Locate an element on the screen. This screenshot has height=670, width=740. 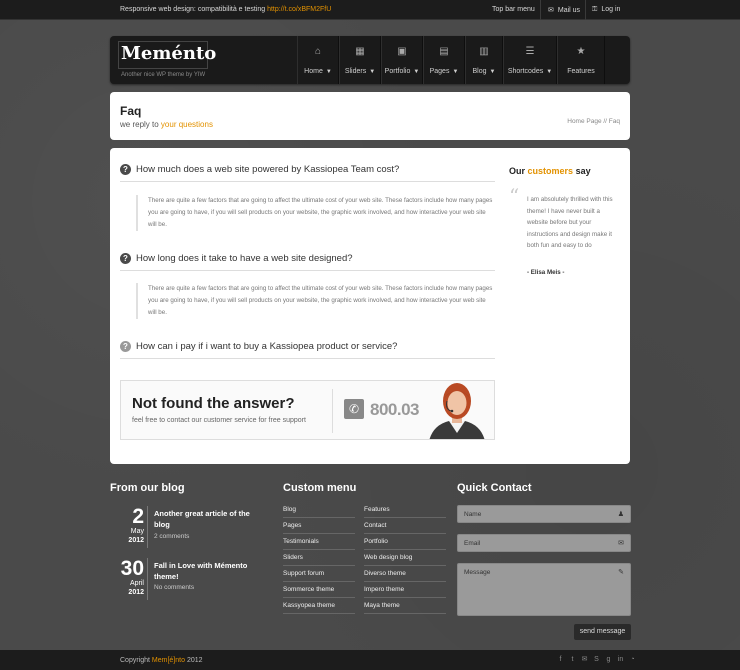
footer-menu-item: Support forum is located at coordinates (319, 574).